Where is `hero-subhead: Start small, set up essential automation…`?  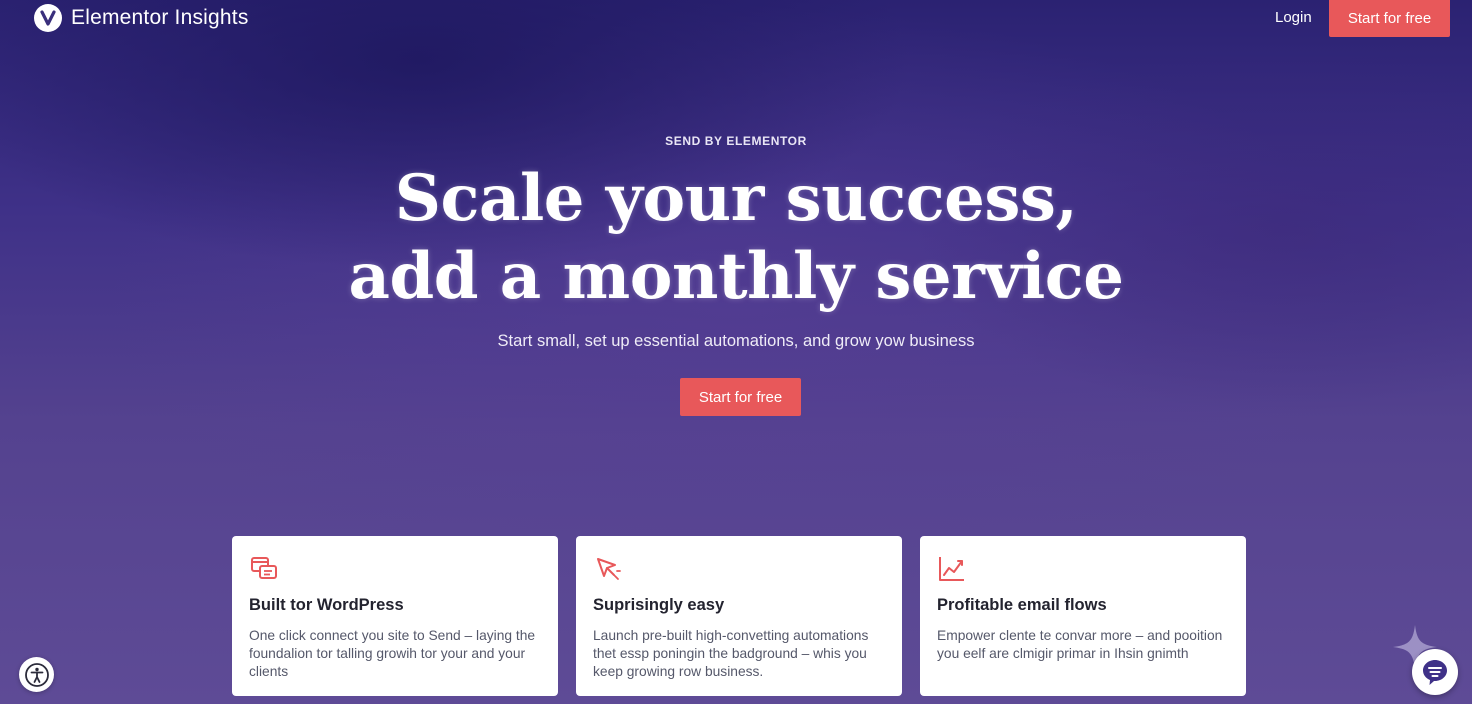
hero-subhead: Start small, set up essential automation… is located at coordinates (736, 341).